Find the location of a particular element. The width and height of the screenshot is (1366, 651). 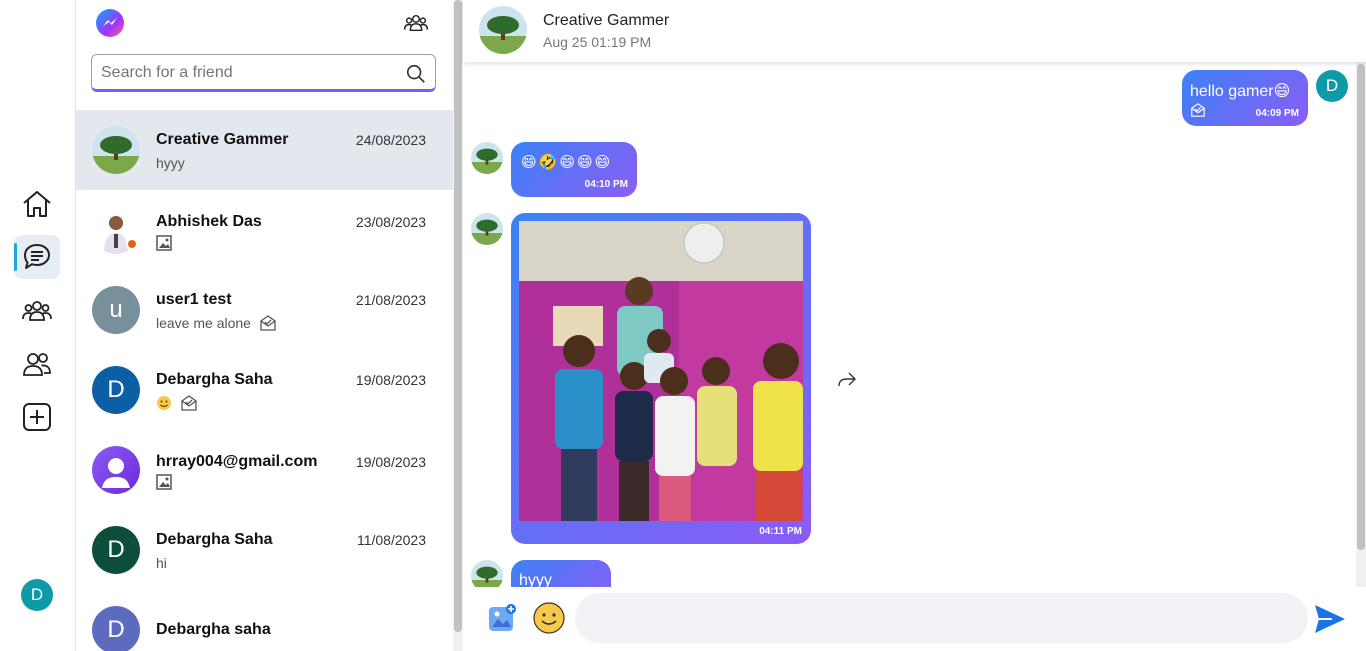

home-button is located at coordinates (37, 204).